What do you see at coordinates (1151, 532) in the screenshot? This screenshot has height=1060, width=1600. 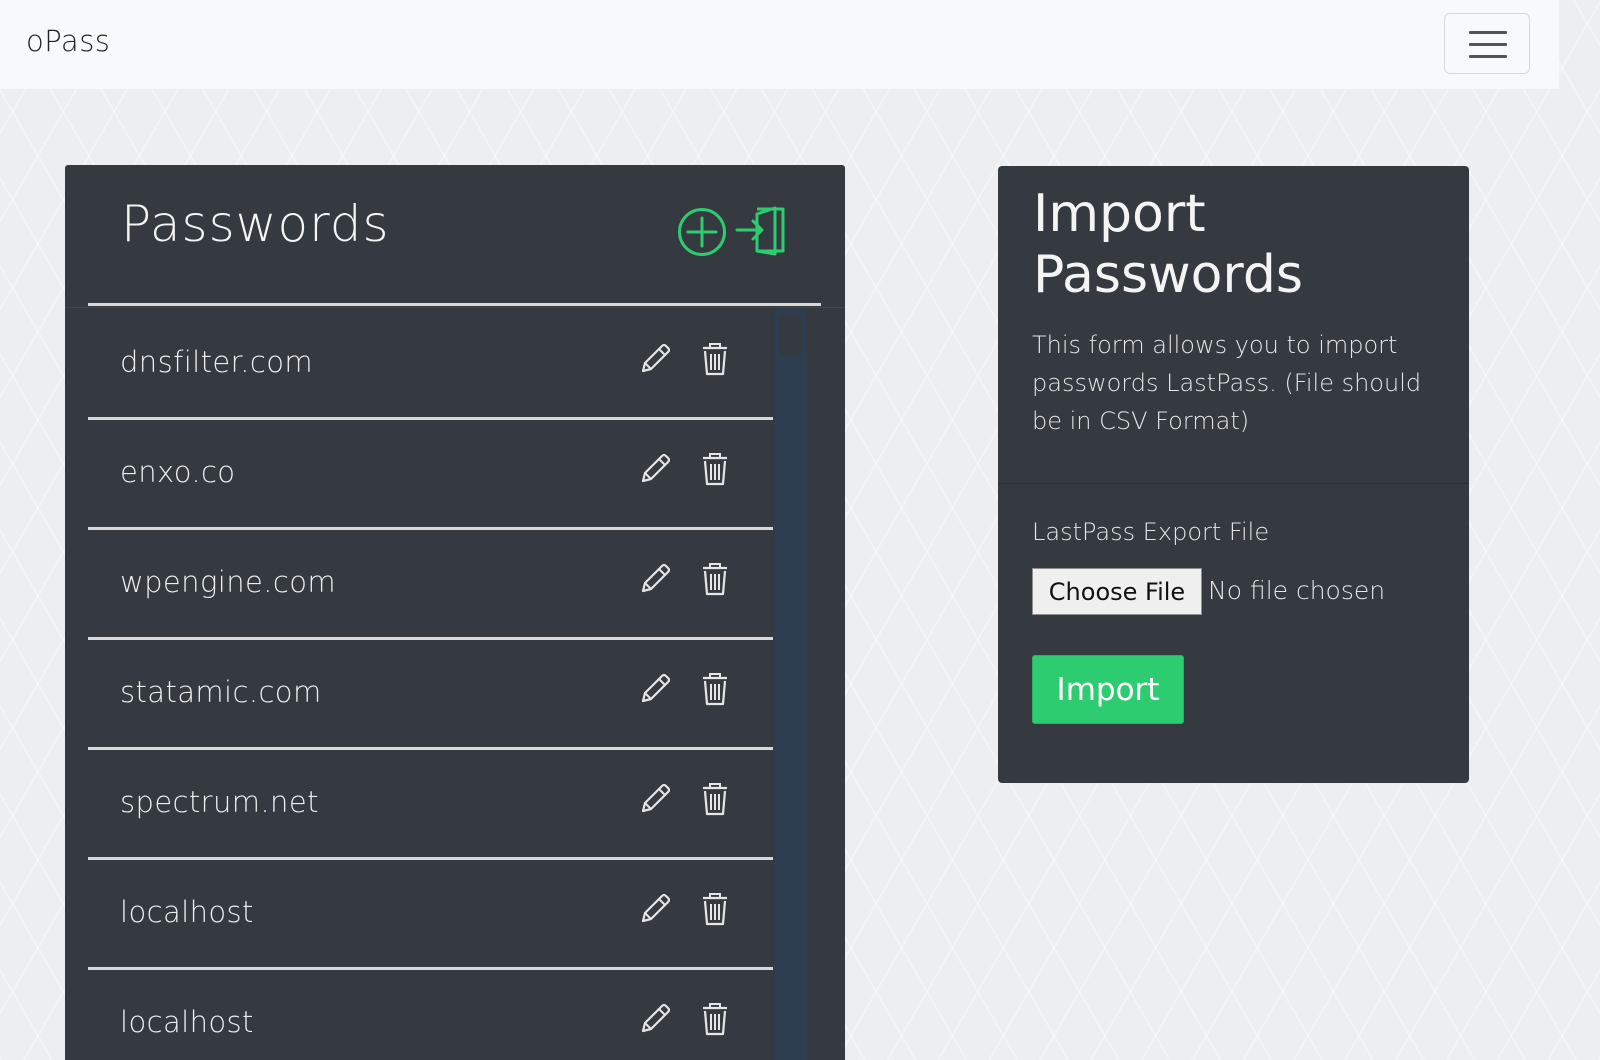 I see `file-input-label: LastPass Export File` at bounding box center [1151, 532].